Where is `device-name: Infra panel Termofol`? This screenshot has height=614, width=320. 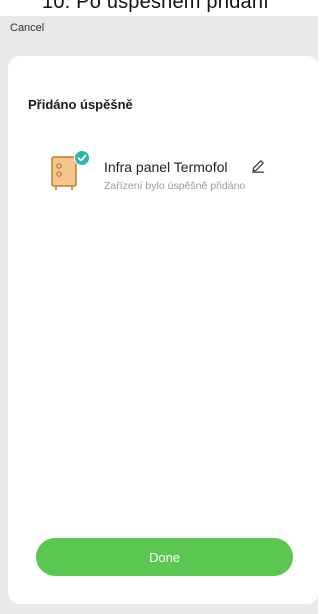
device-name: Infra panel Termofol is located at coordinates (166, 167).